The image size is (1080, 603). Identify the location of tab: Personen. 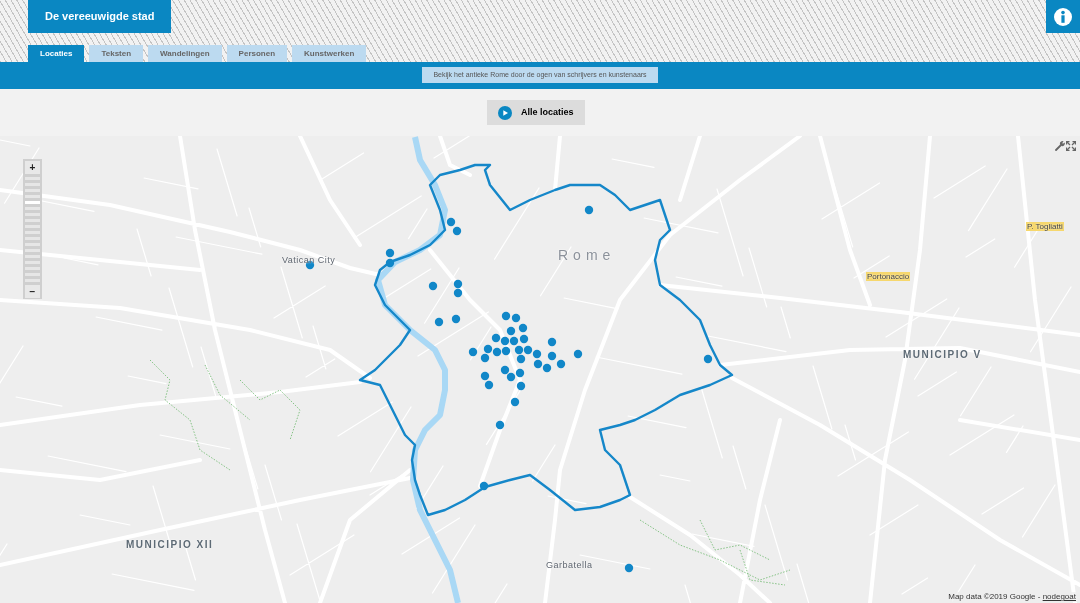
(257, 53).